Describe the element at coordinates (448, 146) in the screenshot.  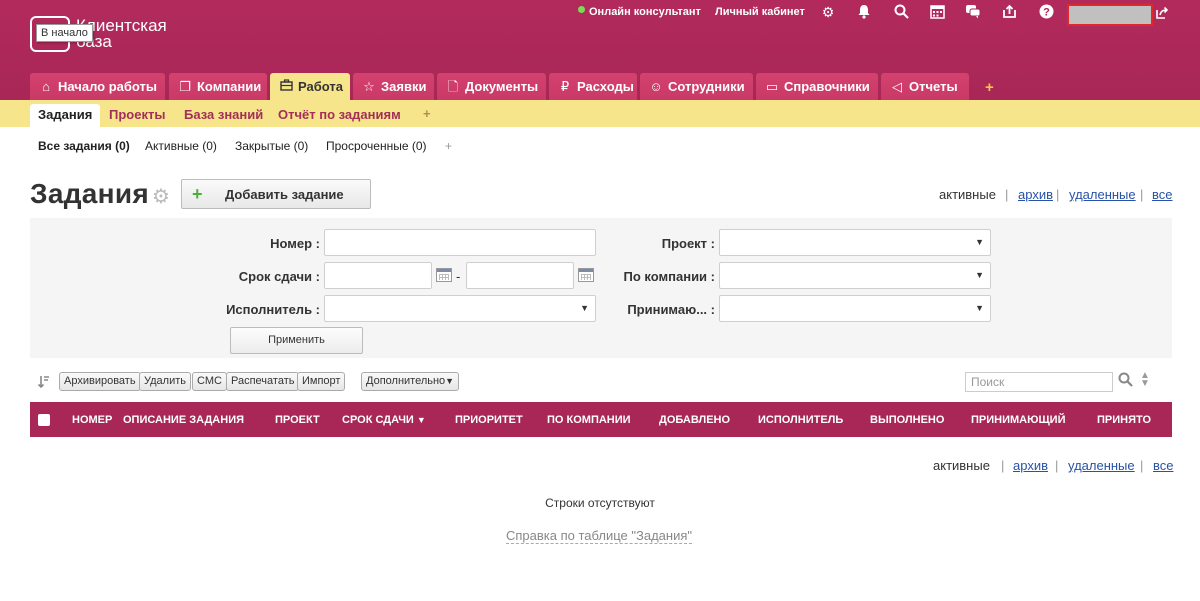
I see `add-filter-button: +` at that location.